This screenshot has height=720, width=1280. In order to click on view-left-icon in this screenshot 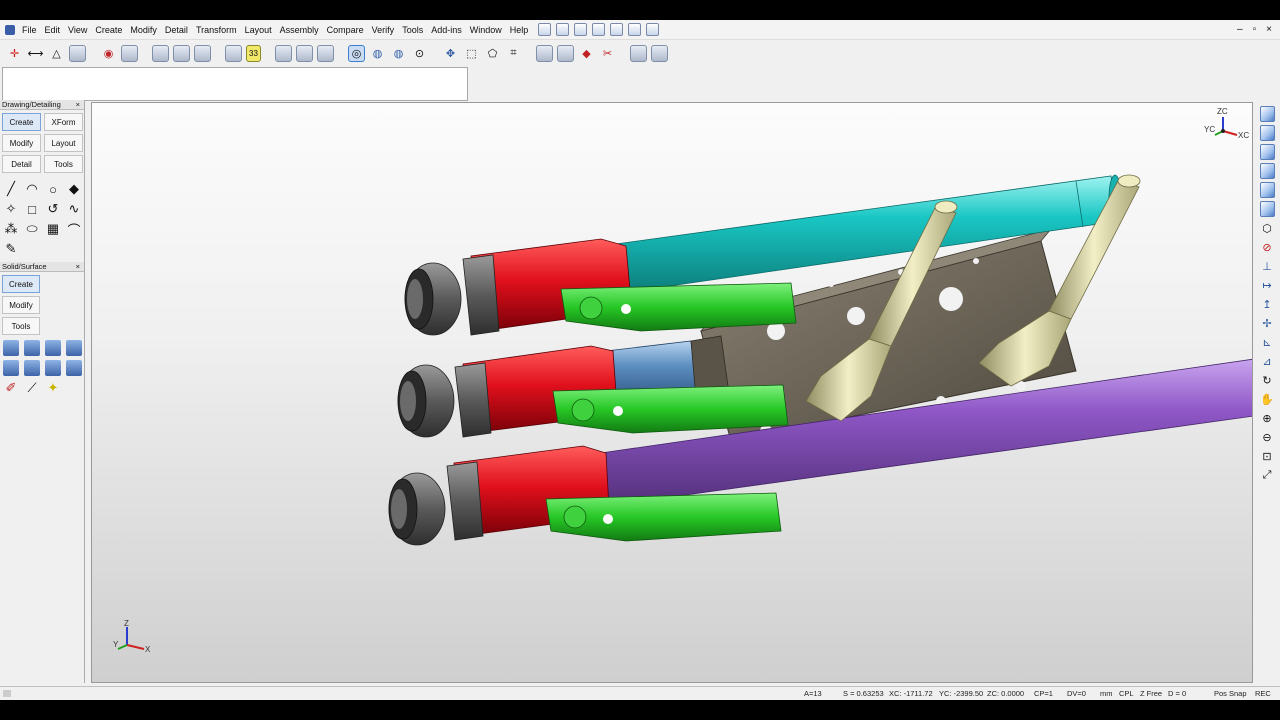, I will do `click(1267, 190)`.